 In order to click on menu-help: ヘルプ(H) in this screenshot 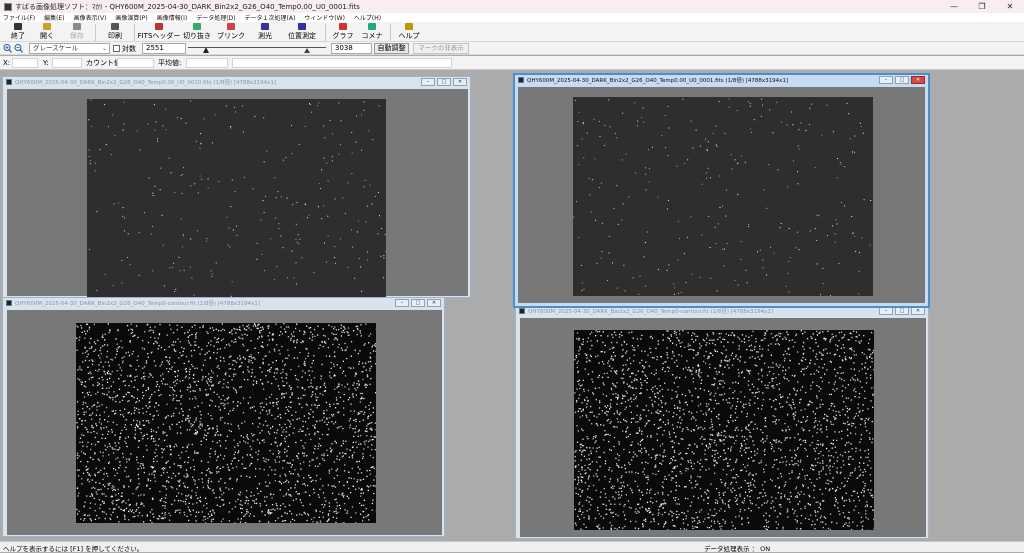, I will do `click(367, 17)`.